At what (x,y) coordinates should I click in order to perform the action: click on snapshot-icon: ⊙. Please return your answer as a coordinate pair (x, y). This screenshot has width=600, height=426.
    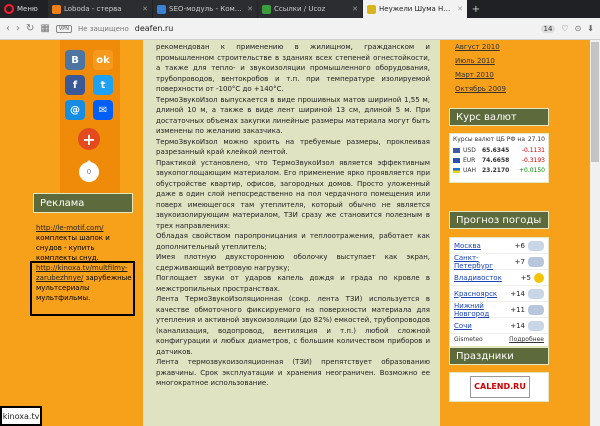
    Looking at the image, I should click on (578, 28).